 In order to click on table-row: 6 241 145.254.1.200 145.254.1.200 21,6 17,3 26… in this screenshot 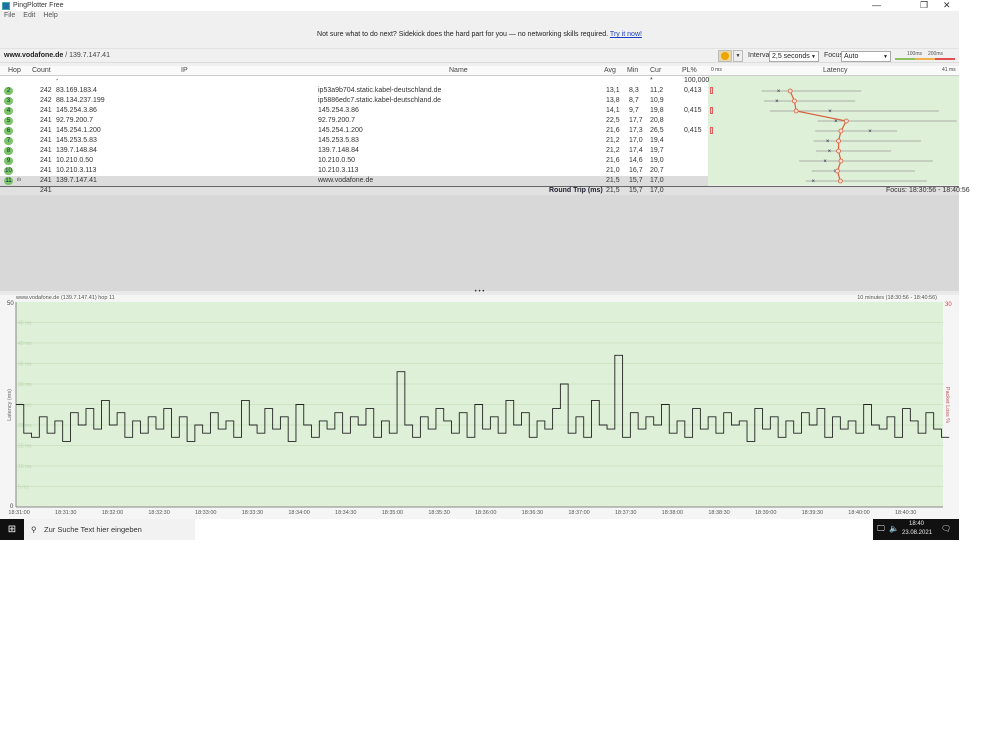, I will do `click(356, 131)`.